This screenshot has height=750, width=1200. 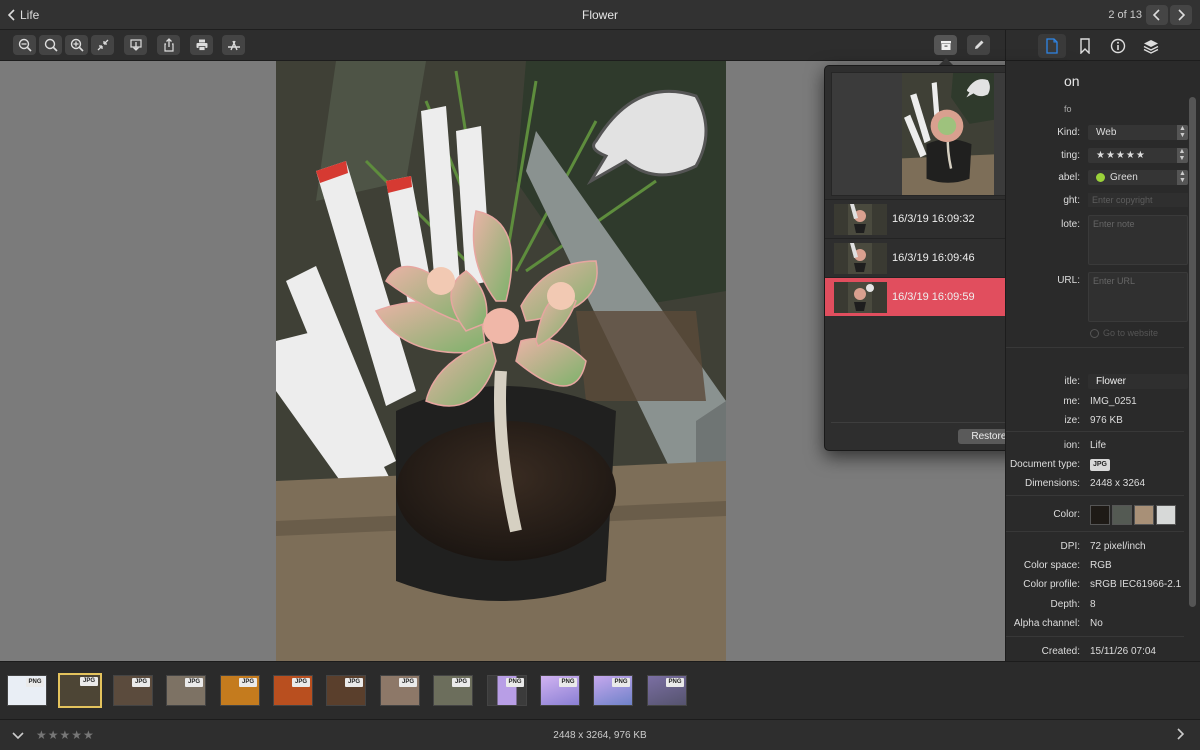 What do you see at coordinates (1070, 224) in the screenshot?
I see `note-label: lote:` at bounding box center [1070, 224].